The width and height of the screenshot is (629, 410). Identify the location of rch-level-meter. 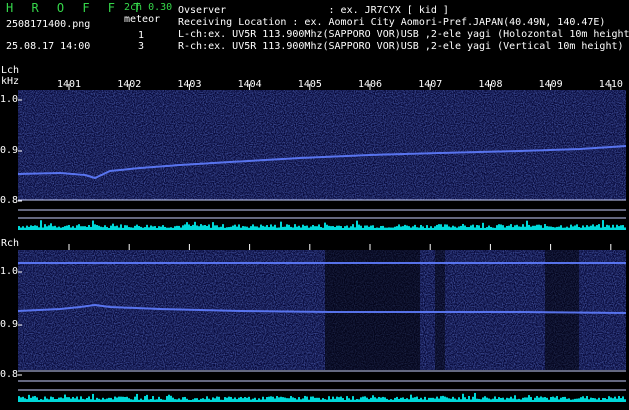
(322, 397).